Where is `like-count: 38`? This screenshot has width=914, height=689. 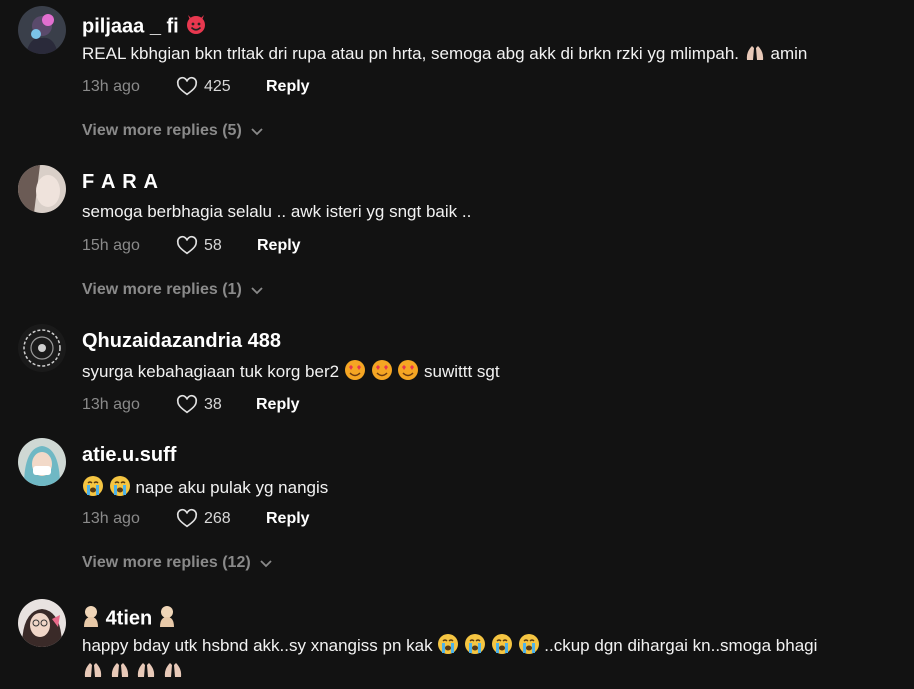
like-count: 38 is located at coordinates (213, 404).